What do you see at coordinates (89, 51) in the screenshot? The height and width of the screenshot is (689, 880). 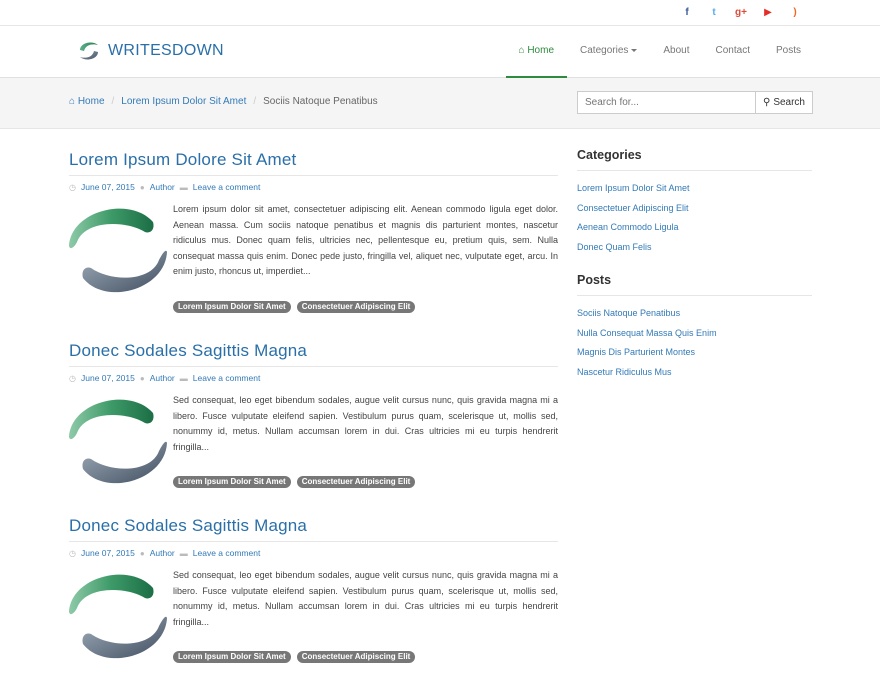 I see `logo-icon` at bounding box center [89, 51].